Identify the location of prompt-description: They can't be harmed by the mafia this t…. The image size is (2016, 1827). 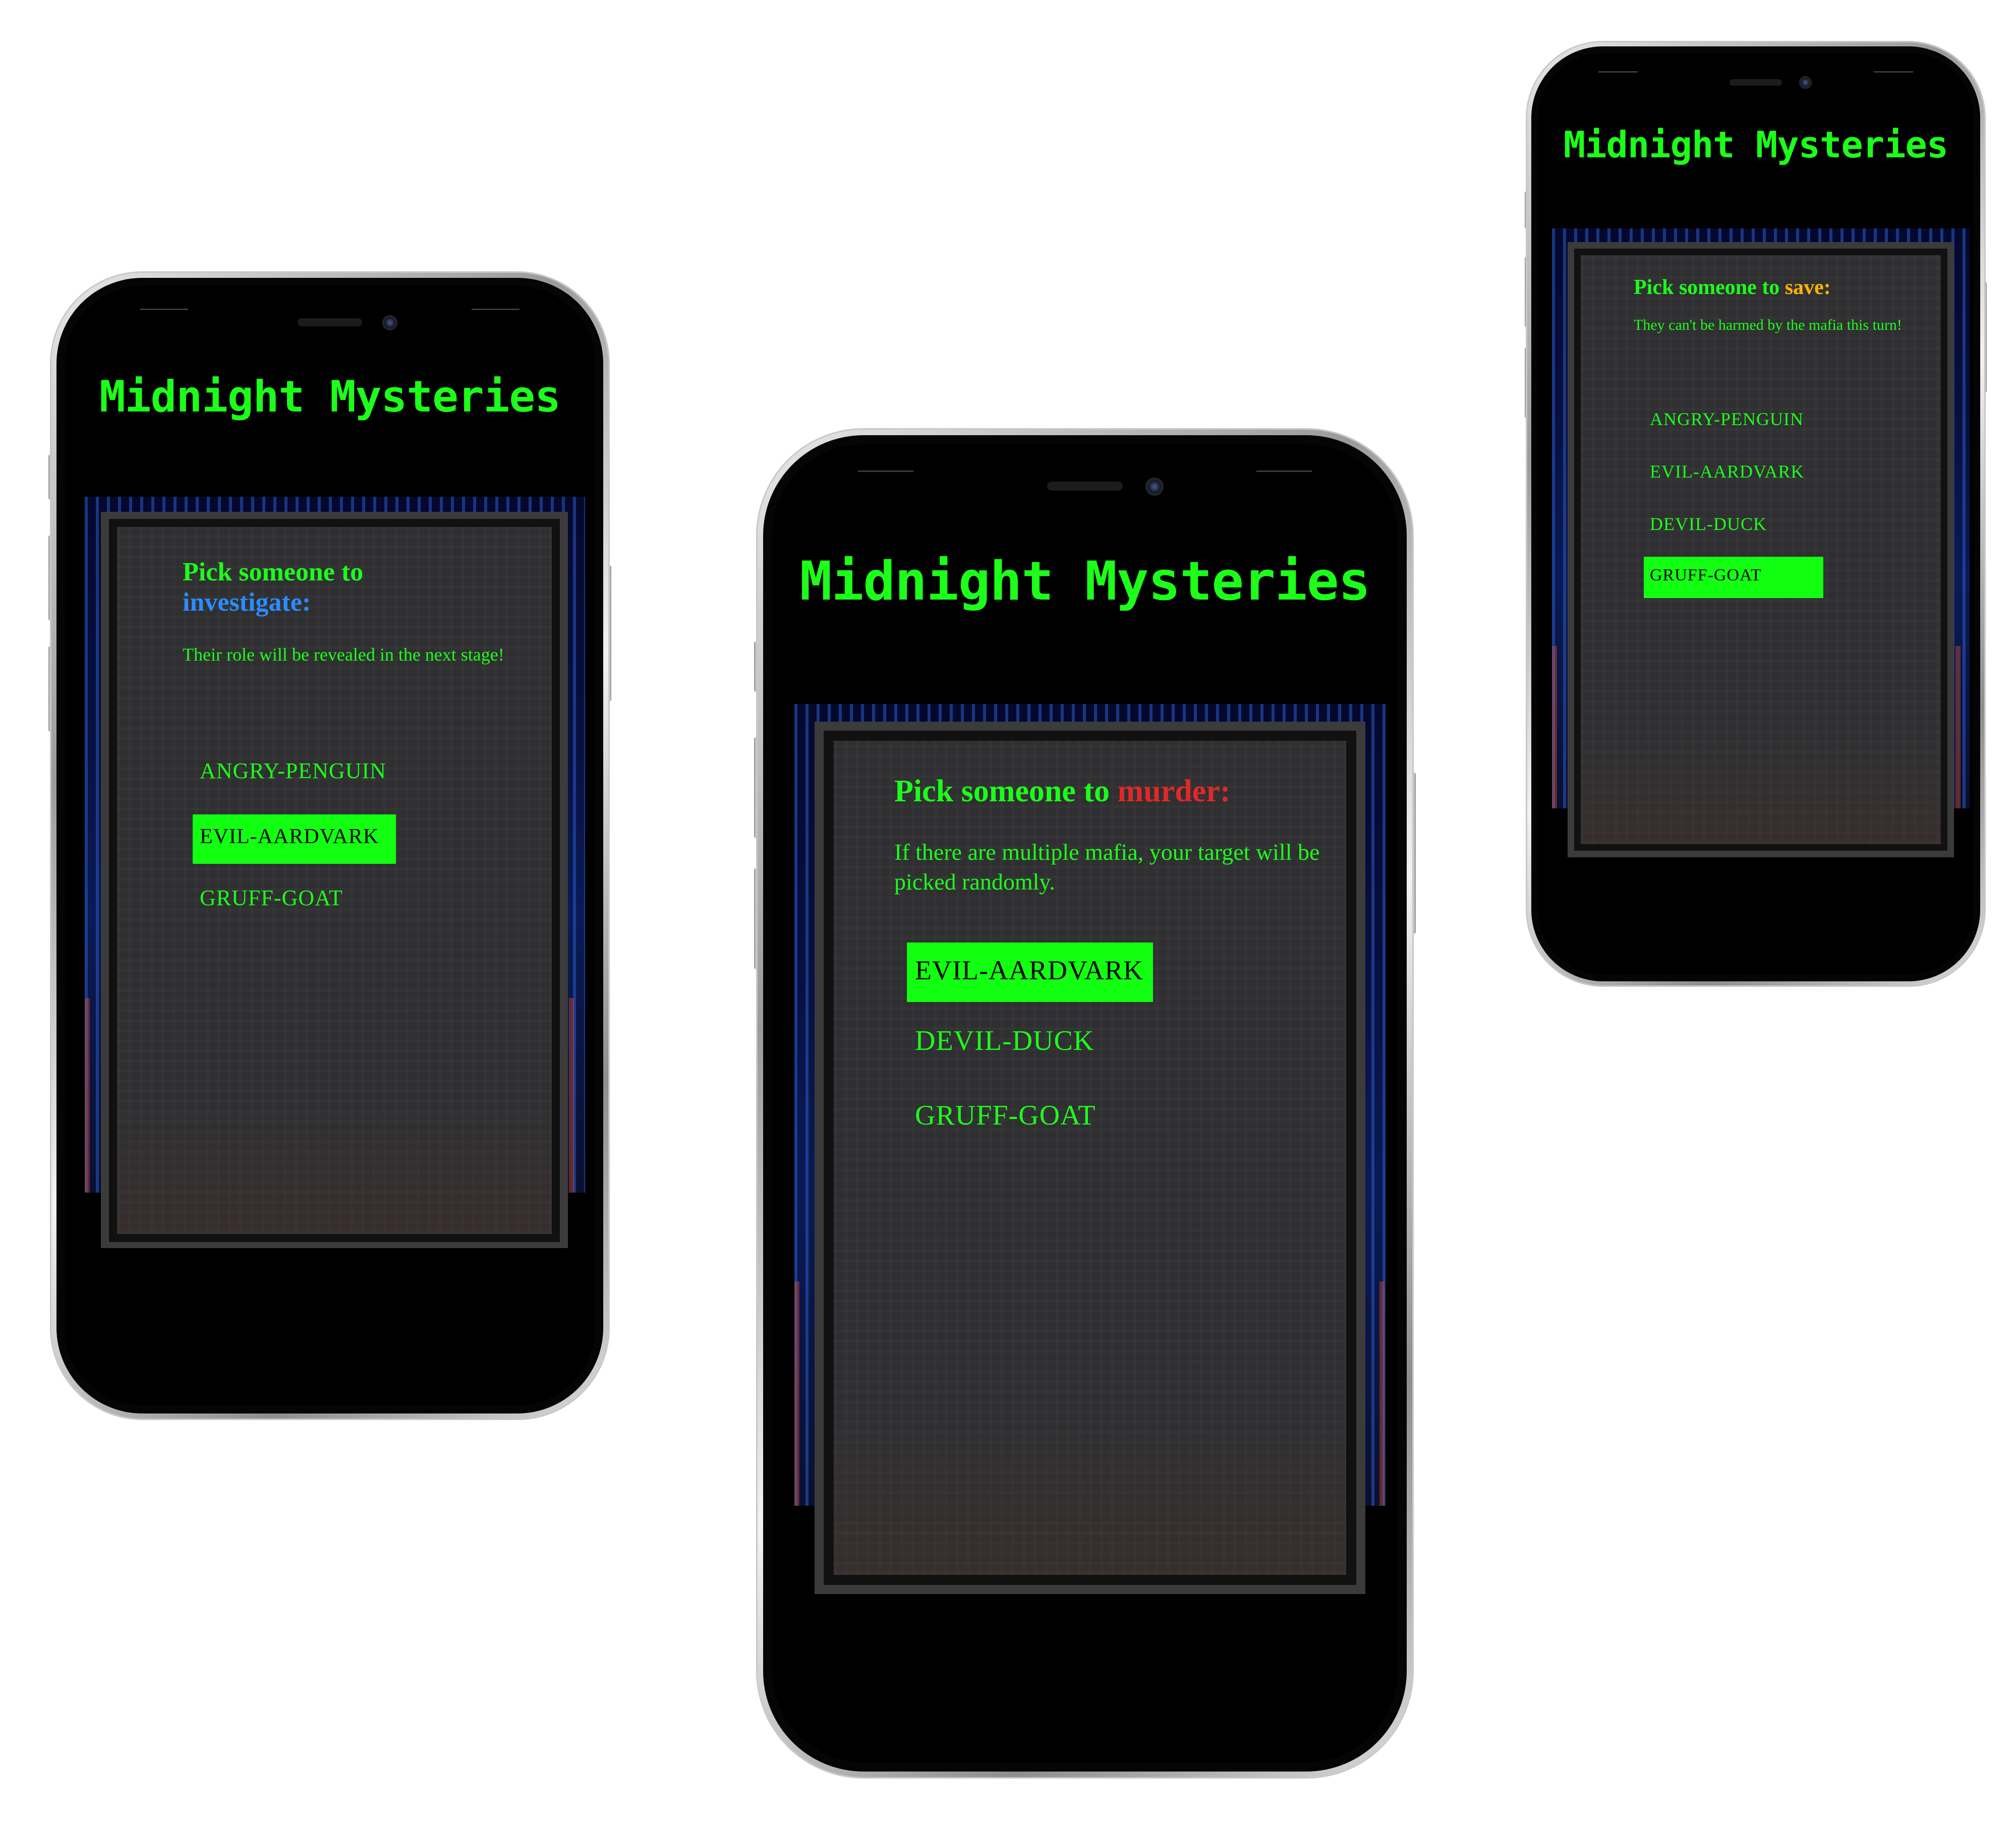
(1768, 325).